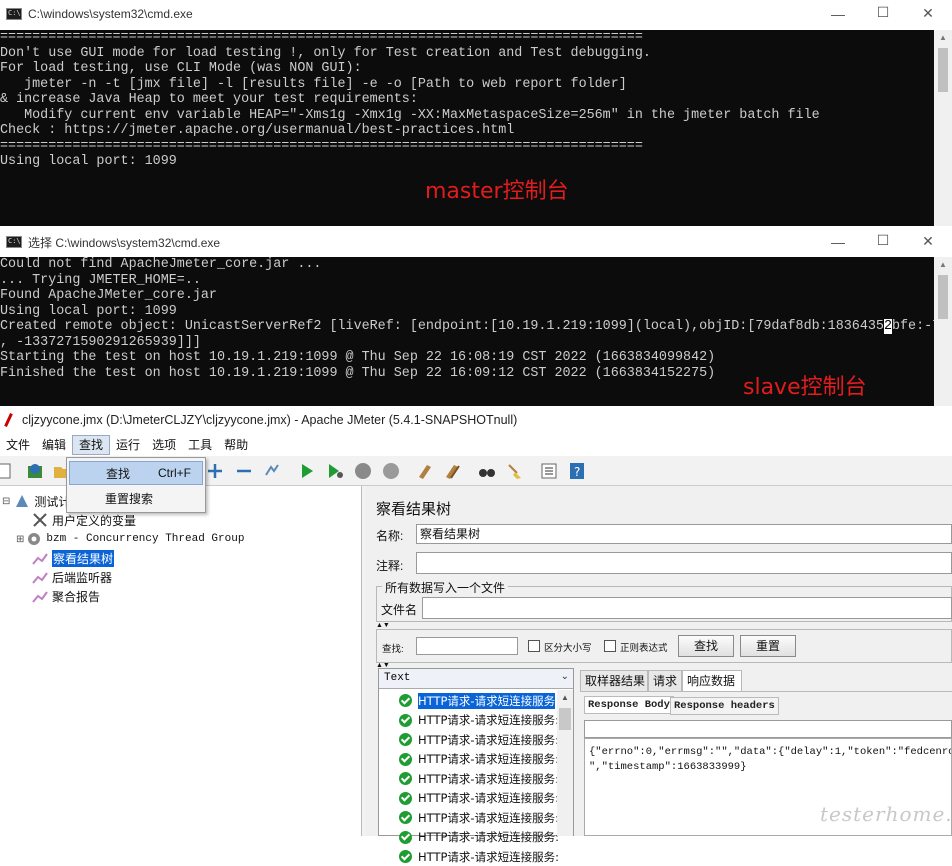 The width and height of the screenshot is (952, 866). What do you see at coordinates (52, 501) in the screenshot?
I see `tree-root-label: 测试计` at bounding box center [52, 501].